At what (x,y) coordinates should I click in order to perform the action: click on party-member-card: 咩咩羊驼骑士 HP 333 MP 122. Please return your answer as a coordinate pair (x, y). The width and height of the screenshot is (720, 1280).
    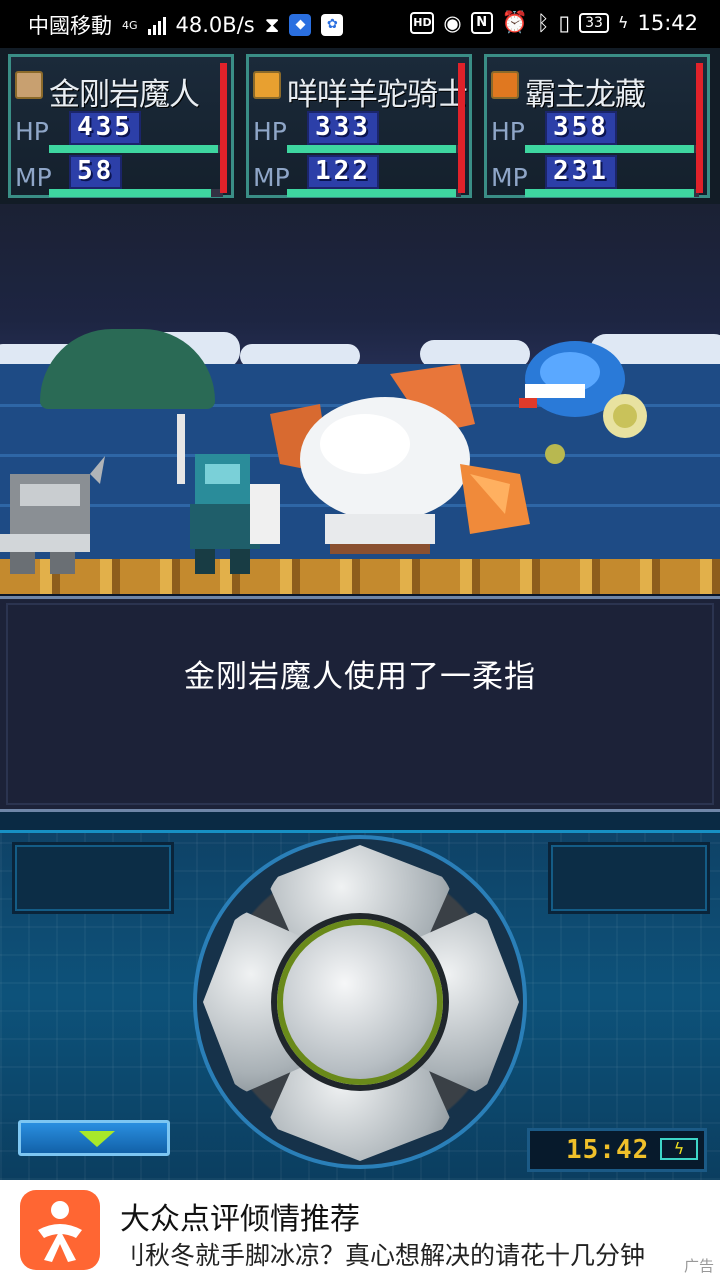
    Looking at the image, I should click on (359, 126).